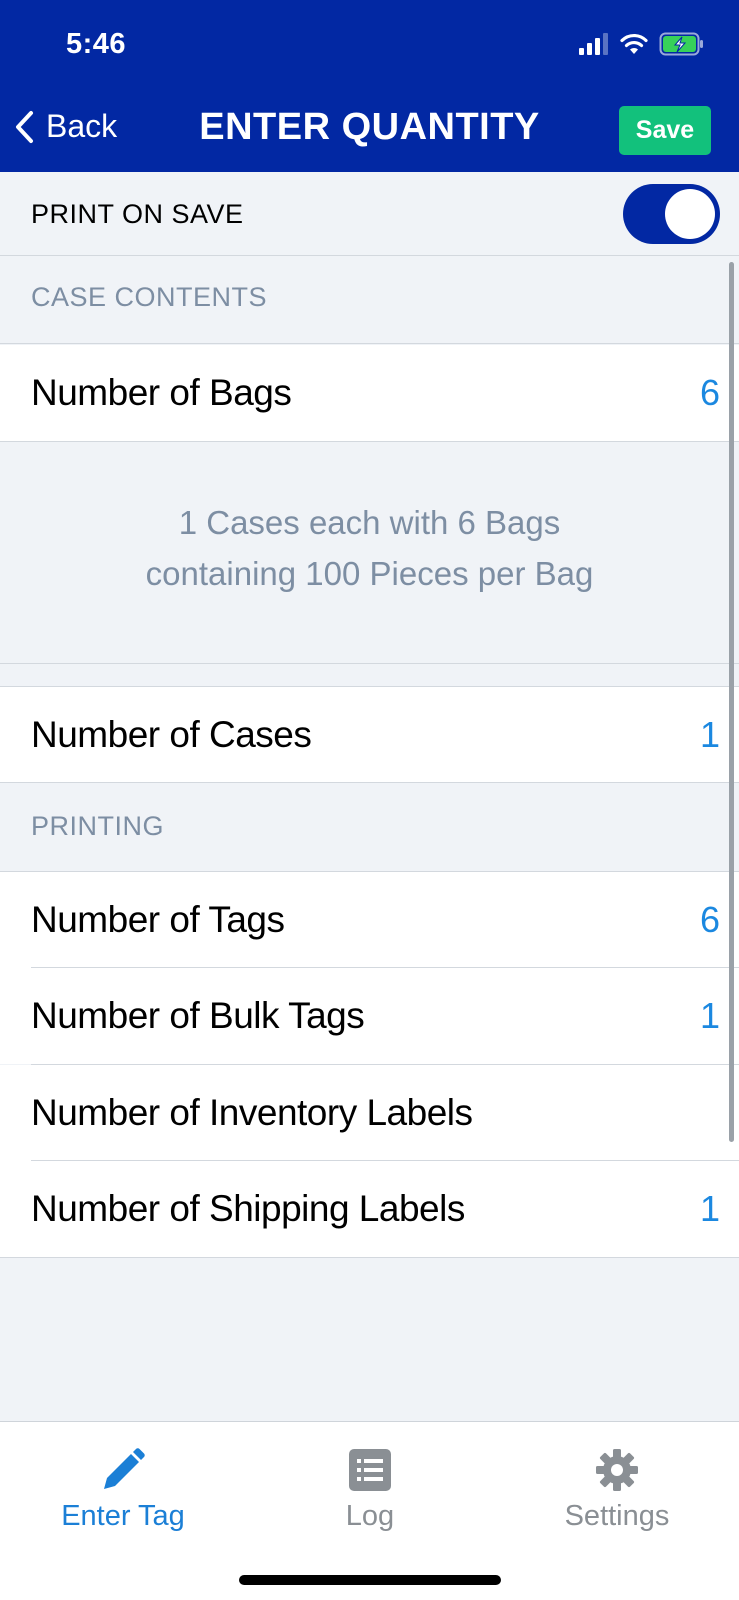 The width and height of the screenshot is (739, 1600). I want to click on number-of-tags-row: Number of Tags 6, so click(369, 920).